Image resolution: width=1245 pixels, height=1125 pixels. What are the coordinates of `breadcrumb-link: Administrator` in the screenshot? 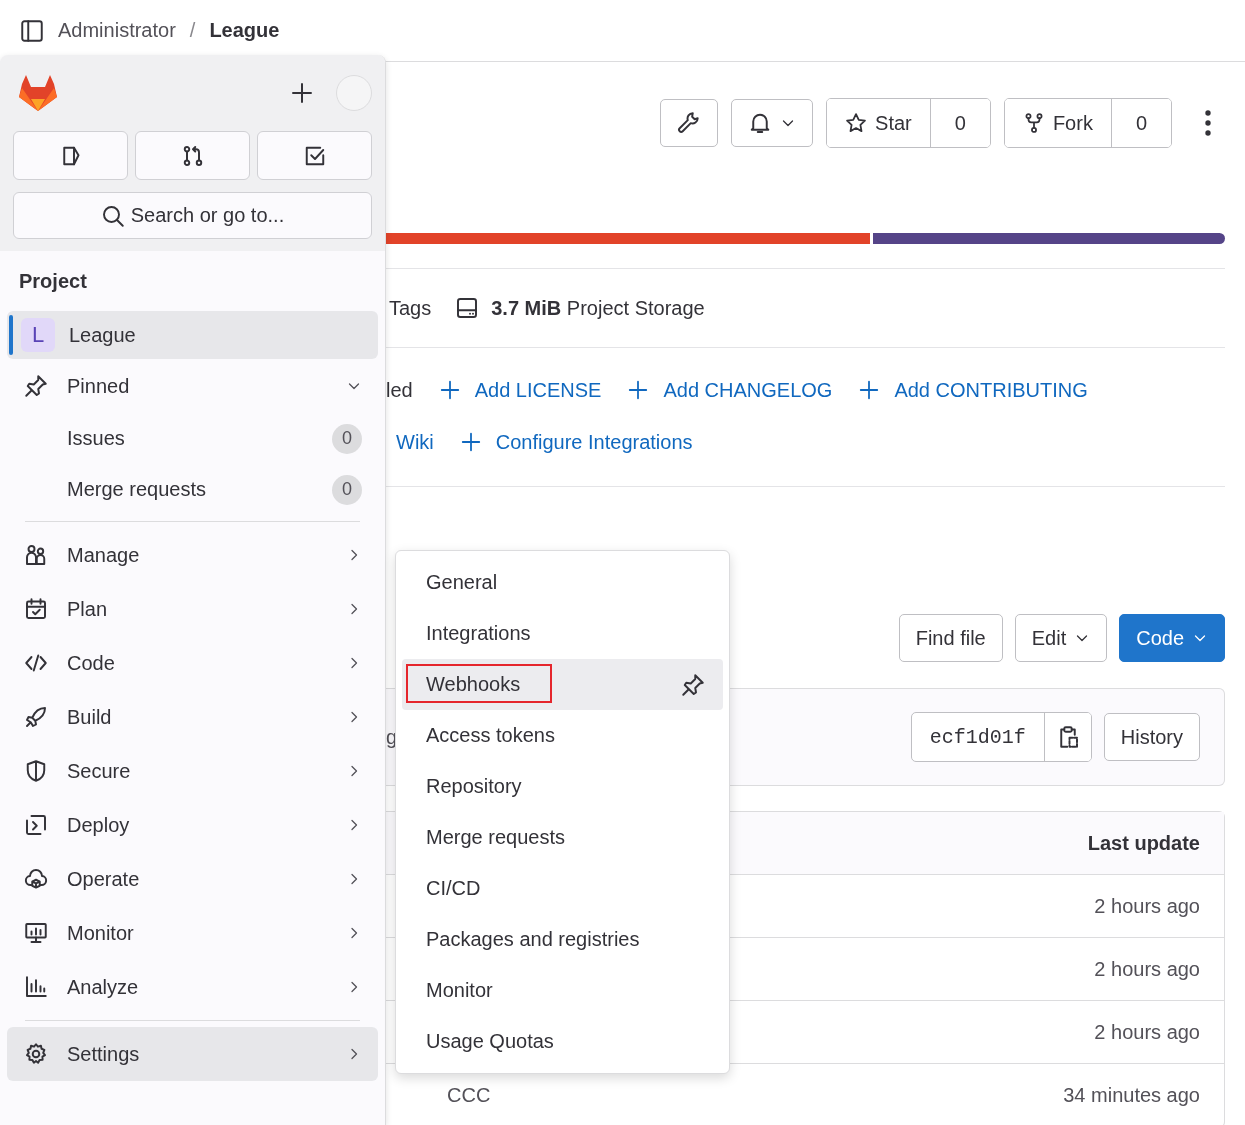 It's located at (117, 30).